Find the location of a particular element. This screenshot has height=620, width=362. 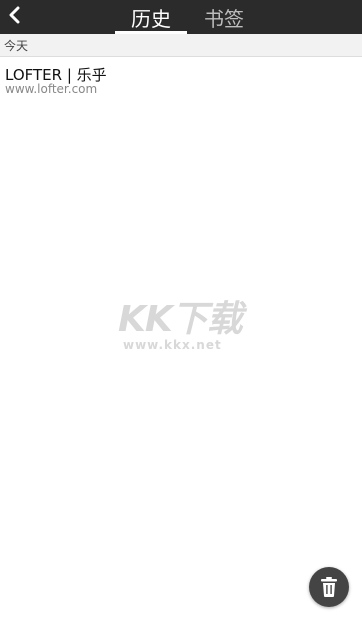

chevron-left-icon is located at coordinates (14, 15).